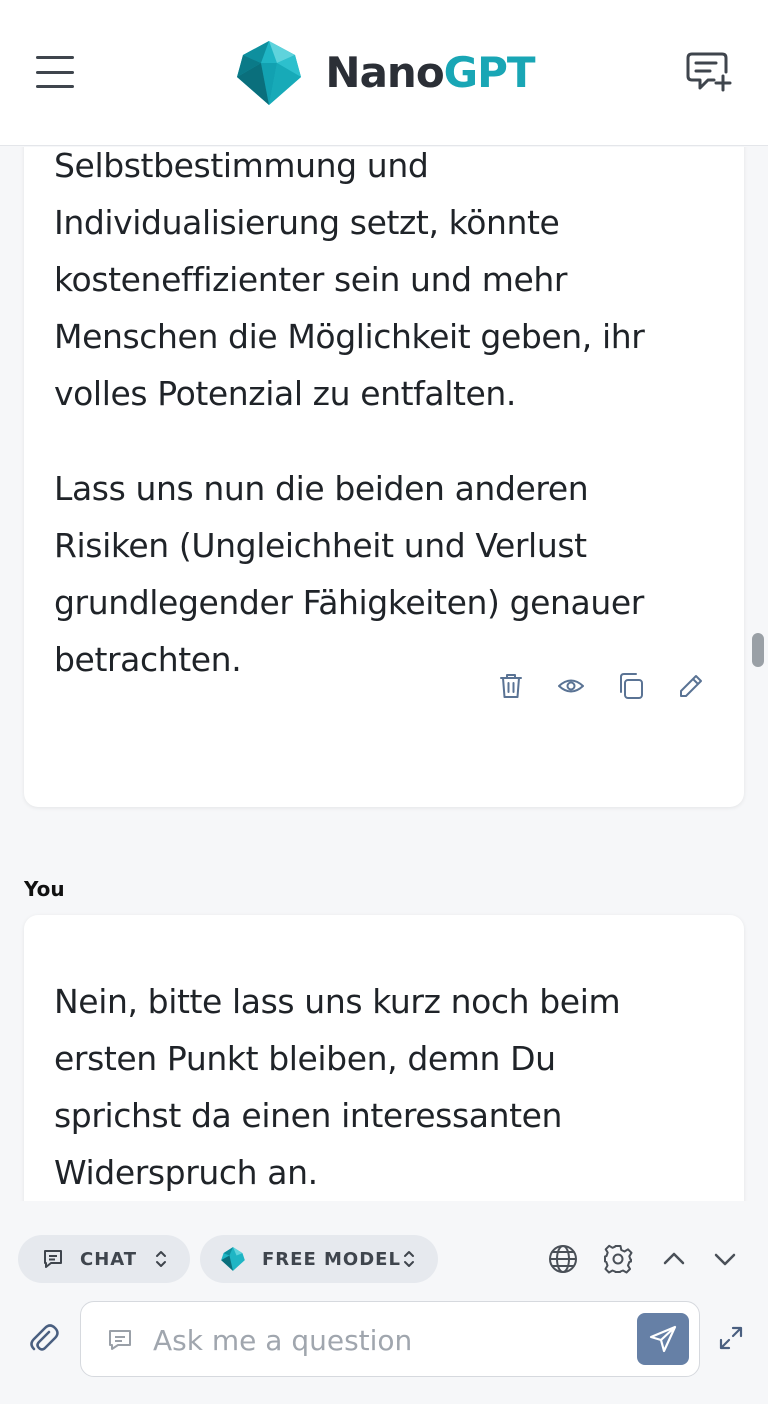  Describe the element at coordinates (571, 686) in the screenshot. I see `eye-icon` at that location.